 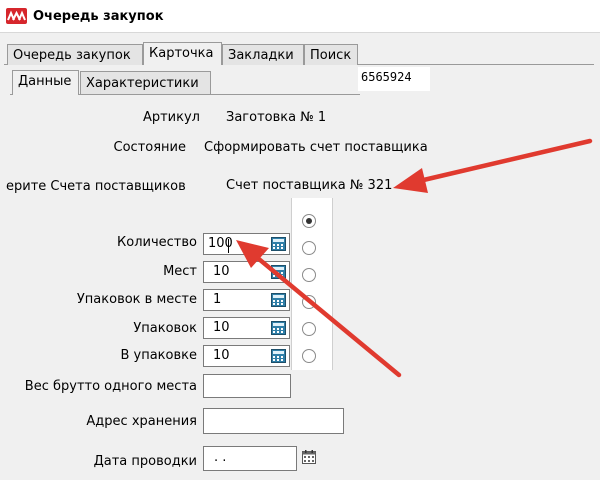 I want to click on per-pack-value: 10, so click(x=221, y=355).